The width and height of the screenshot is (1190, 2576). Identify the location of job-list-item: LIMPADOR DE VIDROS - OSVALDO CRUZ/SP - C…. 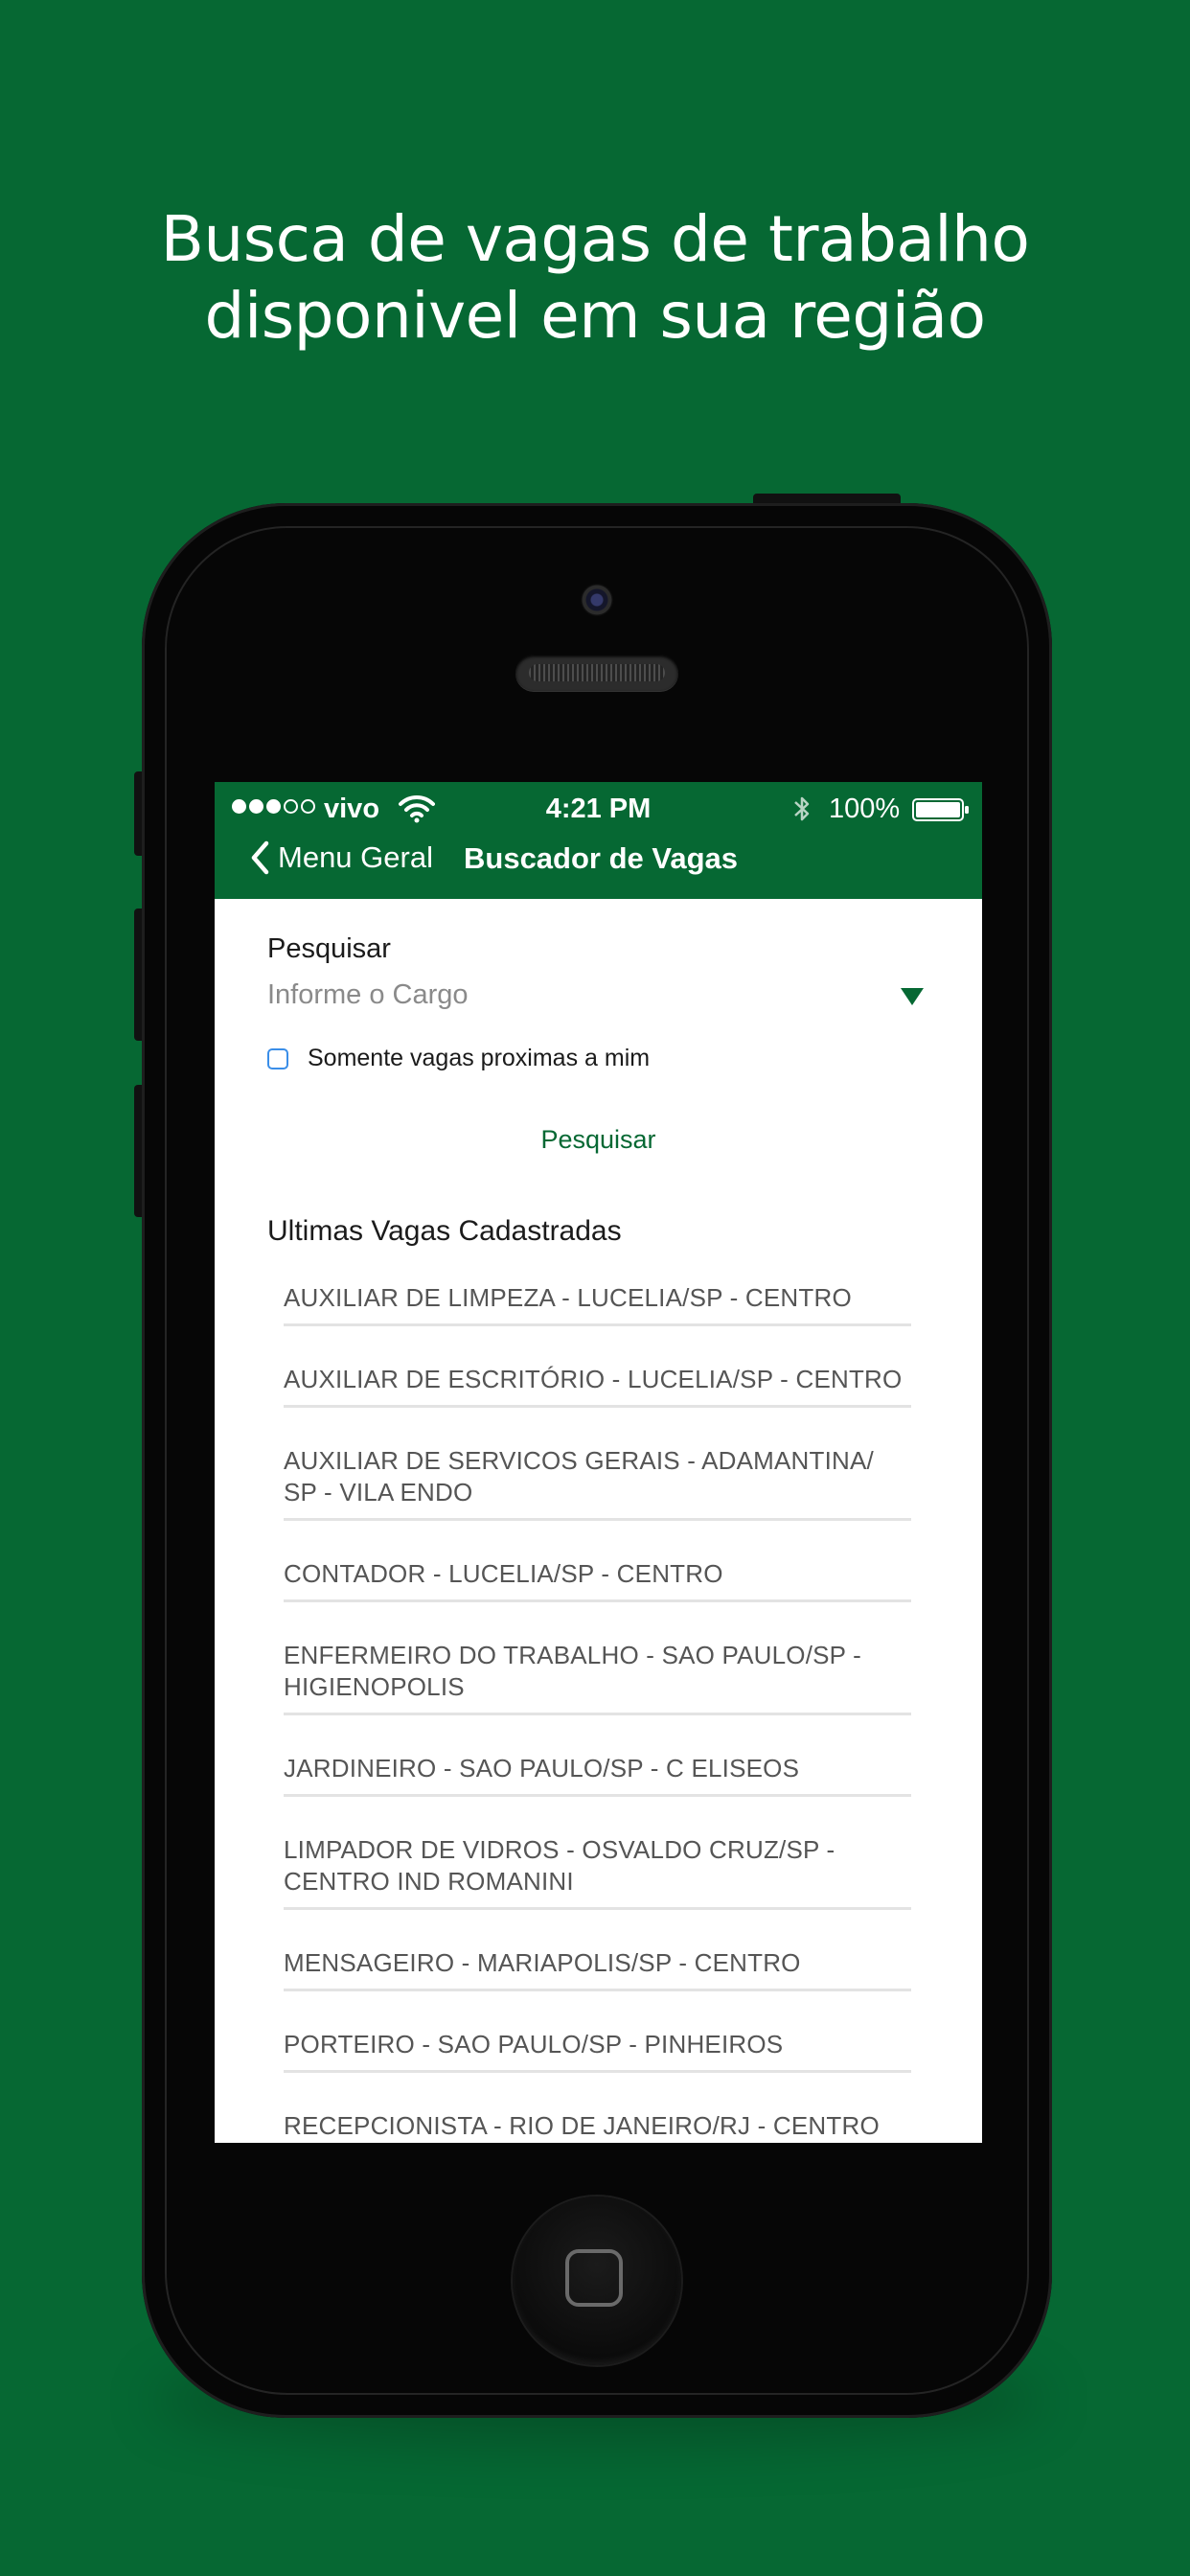
(598, 1865).